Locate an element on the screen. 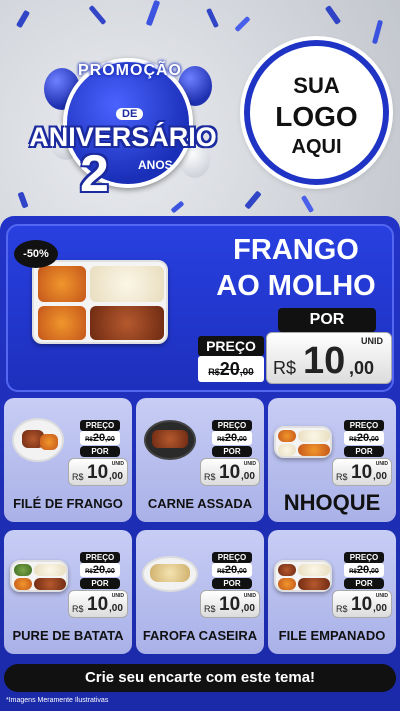  hero-food-tray-image is located at coordinates (100, 302).